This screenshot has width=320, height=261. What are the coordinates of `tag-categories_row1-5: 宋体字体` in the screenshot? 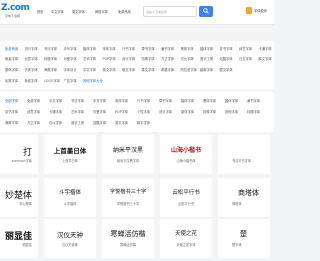 It's located at (109, 48).